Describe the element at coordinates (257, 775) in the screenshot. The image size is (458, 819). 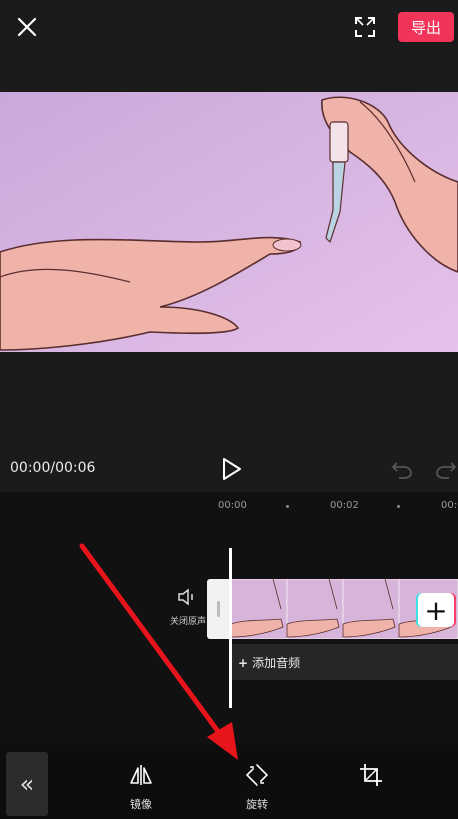
I see `rotate-icon` at that location.